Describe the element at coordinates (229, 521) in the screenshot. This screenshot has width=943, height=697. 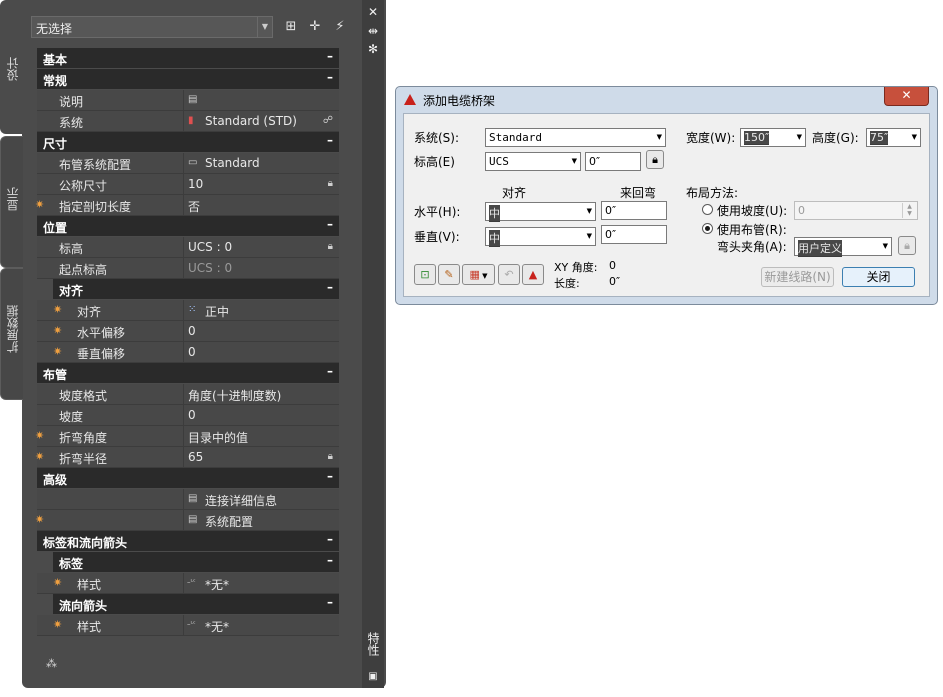
I see `prop-value: 系统配置` at that location.